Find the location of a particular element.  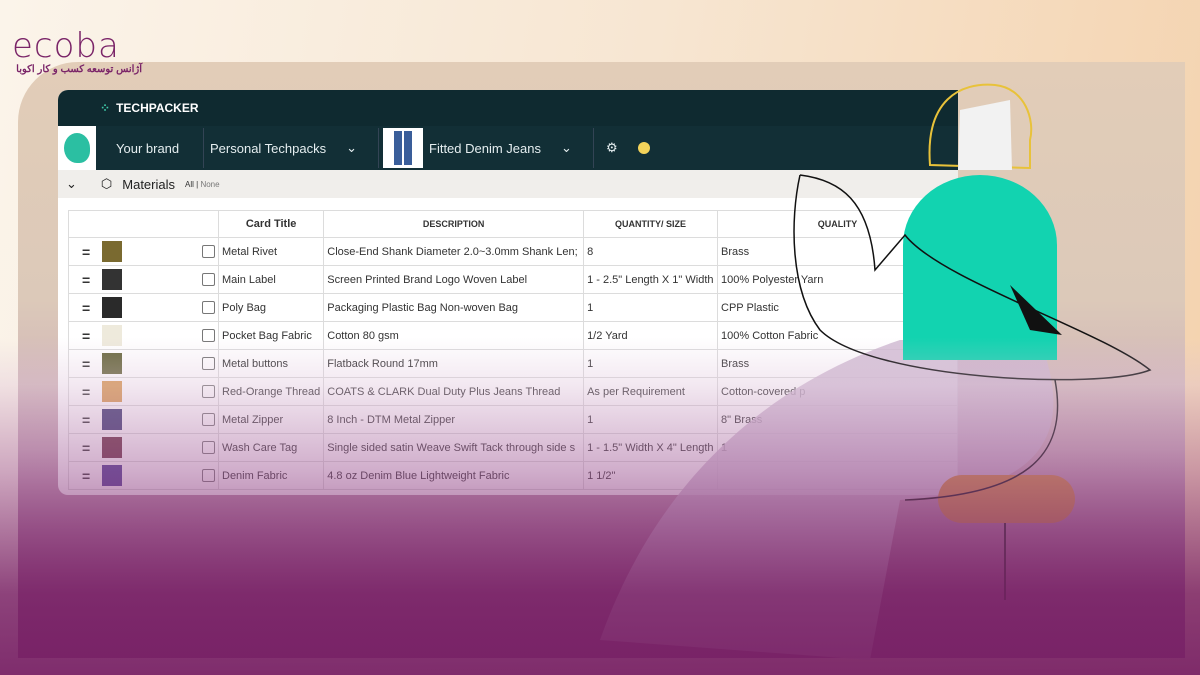

character-torso is located at coordinates (980, 267).